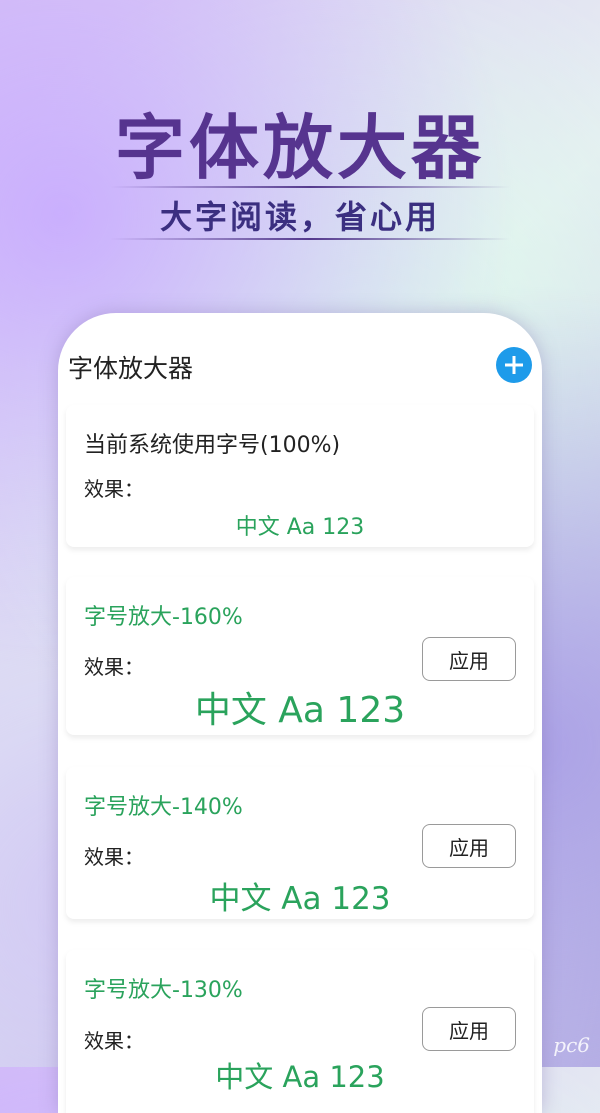 The height and width of the screenshot is (1113, 600). Describe the element at coordinates (300, 843) in the screenshot. I see `size-140-card: 字号放大-140% 效果： 应用 中文 Aa 123` at that location.